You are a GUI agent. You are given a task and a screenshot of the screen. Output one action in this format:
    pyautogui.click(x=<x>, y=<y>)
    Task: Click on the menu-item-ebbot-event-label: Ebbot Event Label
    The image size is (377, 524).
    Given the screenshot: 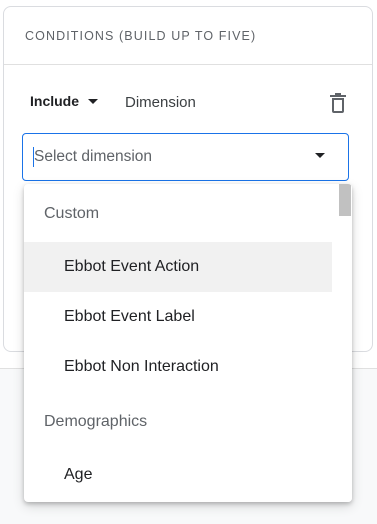 What is the action you would take?
    pyautogui.click(x=178, y=317)
    